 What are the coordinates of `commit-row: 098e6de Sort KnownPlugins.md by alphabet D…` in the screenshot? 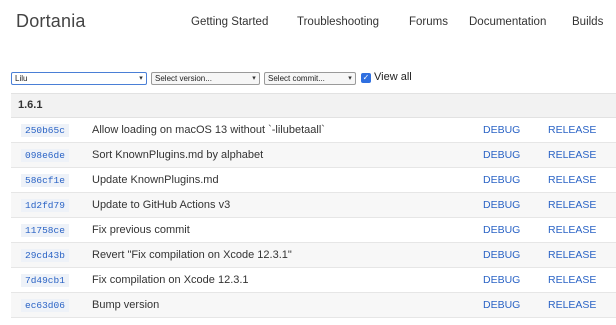 It's located at (313, 155).